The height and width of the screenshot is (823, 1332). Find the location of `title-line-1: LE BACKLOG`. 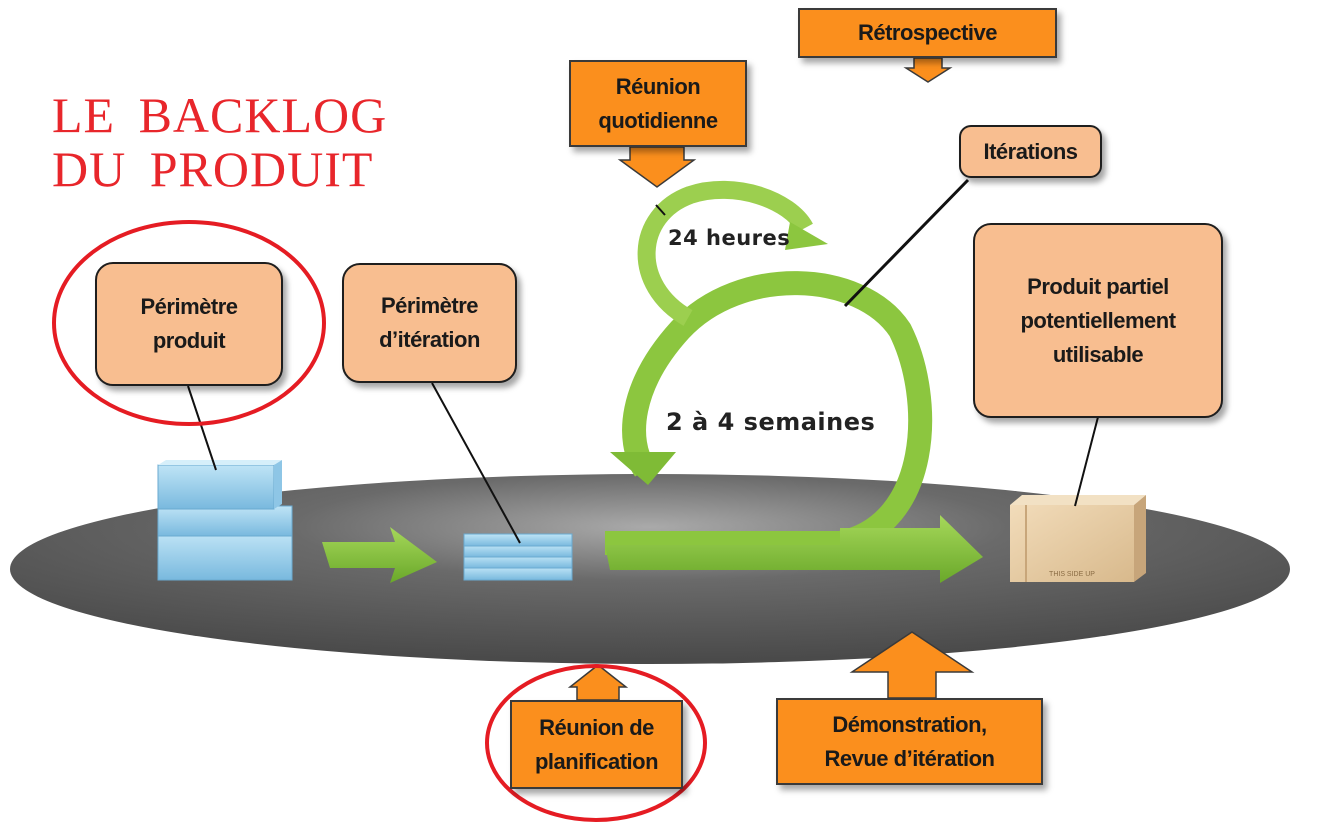

title-line-1: LE BACKLOG is located at coordinates (220, 115).